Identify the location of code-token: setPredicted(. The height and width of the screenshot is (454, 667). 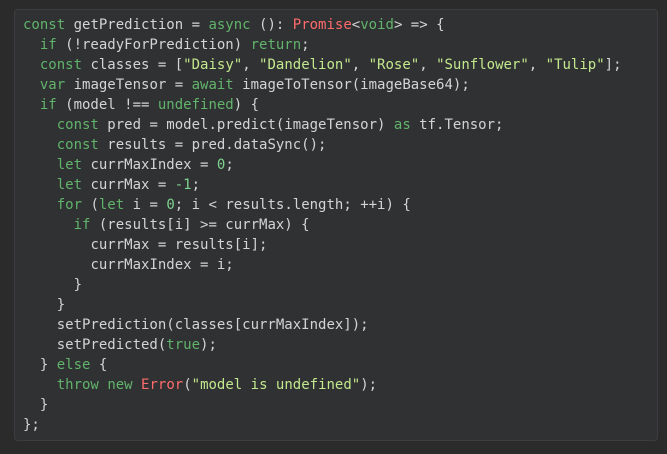
(111, 345).